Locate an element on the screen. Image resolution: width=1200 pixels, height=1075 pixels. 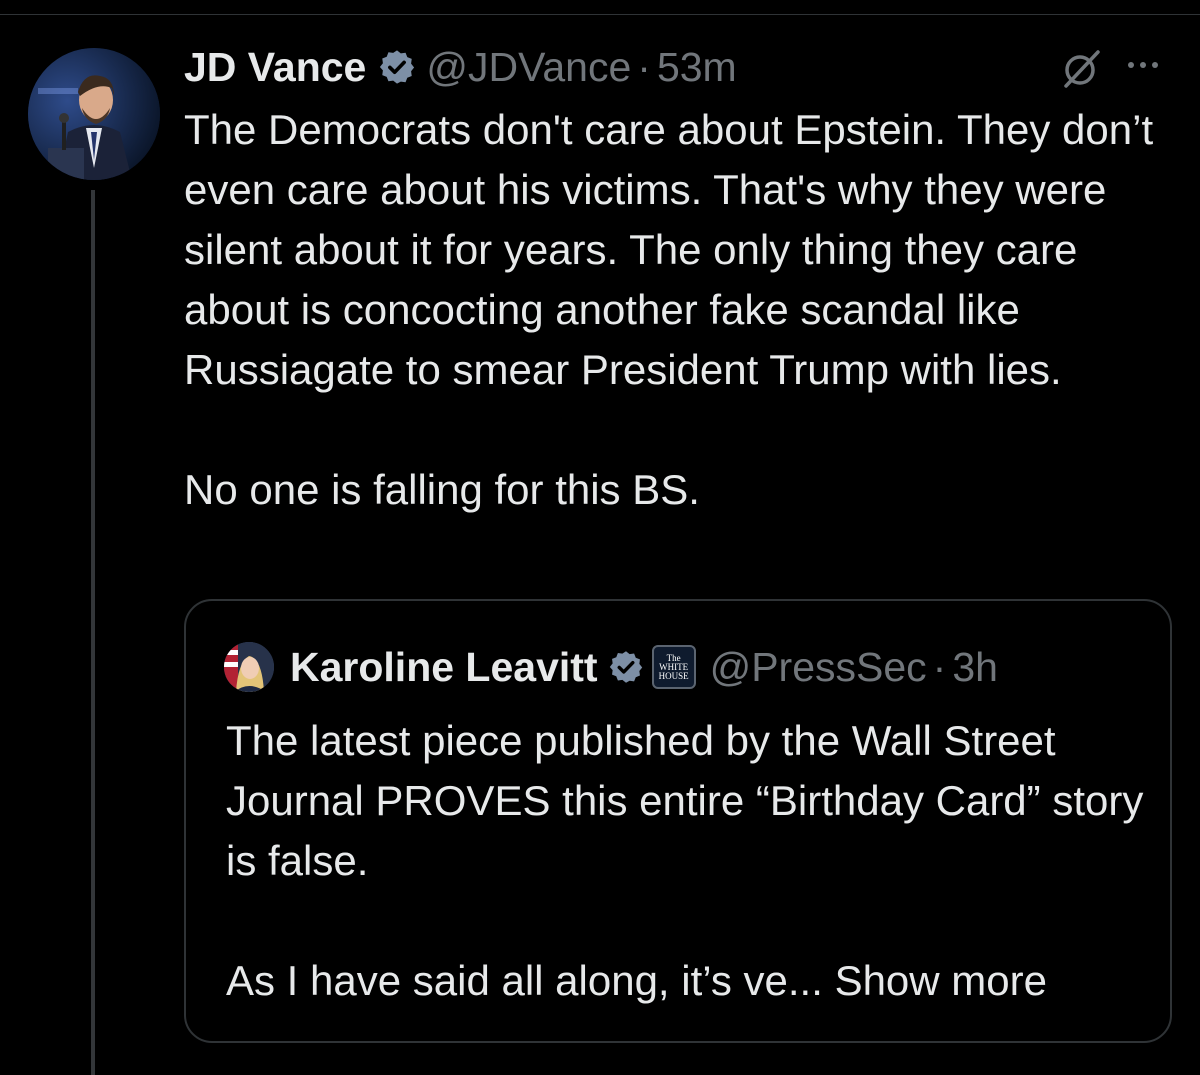
quoted-avatar is located at coordinates (249, 667).